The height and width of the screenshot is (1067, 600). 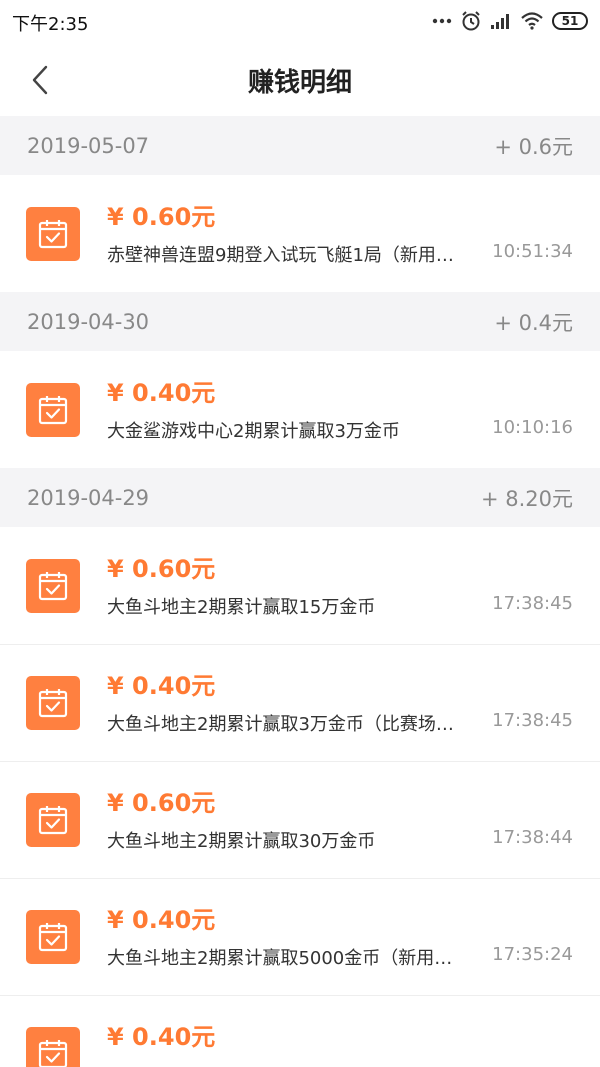 What do you see at coordinates (88, 321) in the screenshot?
I see `group-date: 2019-04-30` at bounding box center [88, 321].